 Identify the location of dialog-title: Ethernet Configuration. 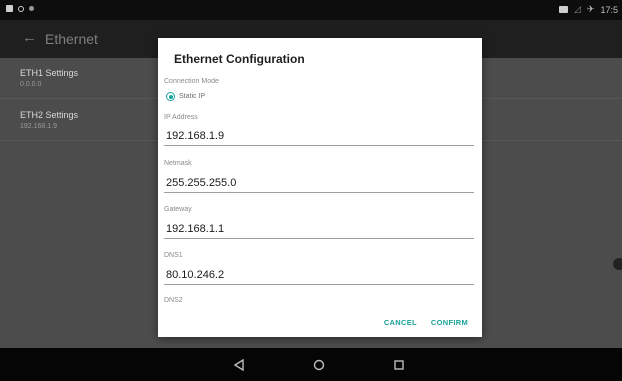
(239, 59).